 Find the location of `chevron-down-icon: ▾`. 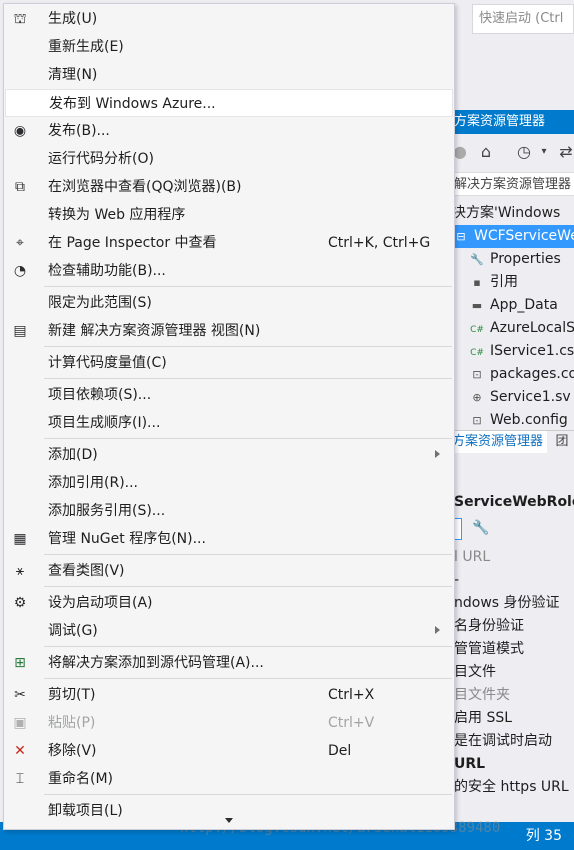

chevron-down-icon: ▾ is located at coordinates (544, 152).